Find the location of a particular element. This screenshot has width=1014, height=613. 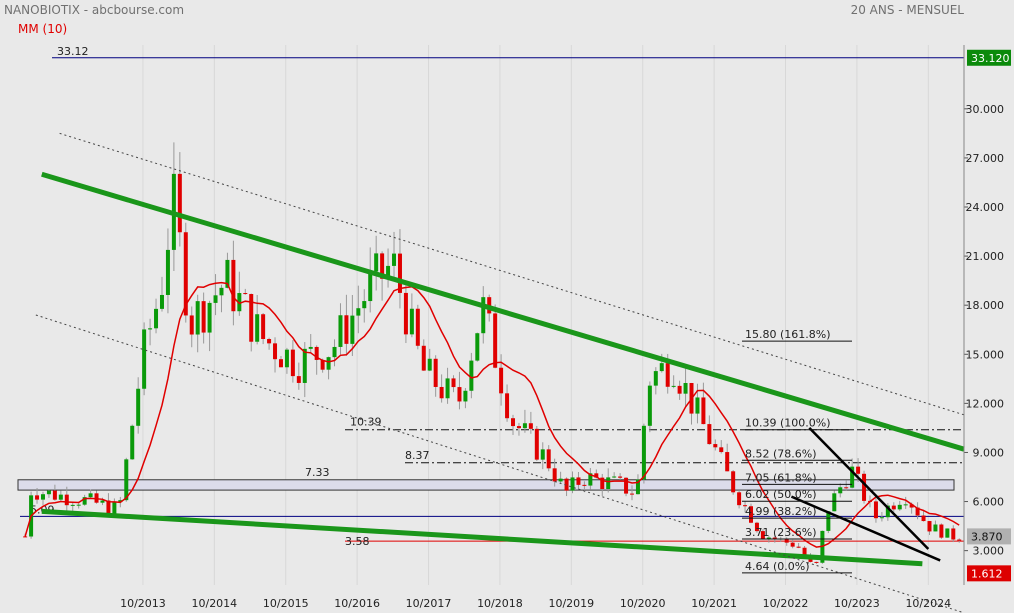

y-tick-label: 9.000 is located at coordinates (989, 452).